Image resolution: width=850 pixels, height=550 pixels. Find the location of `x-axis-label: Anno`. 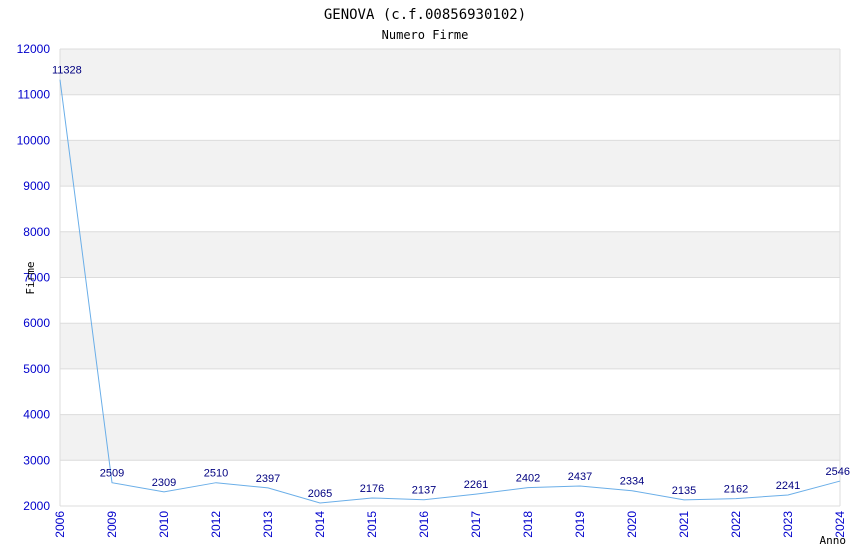

x-axis-label: Anno is located at coordinates (833, 540).